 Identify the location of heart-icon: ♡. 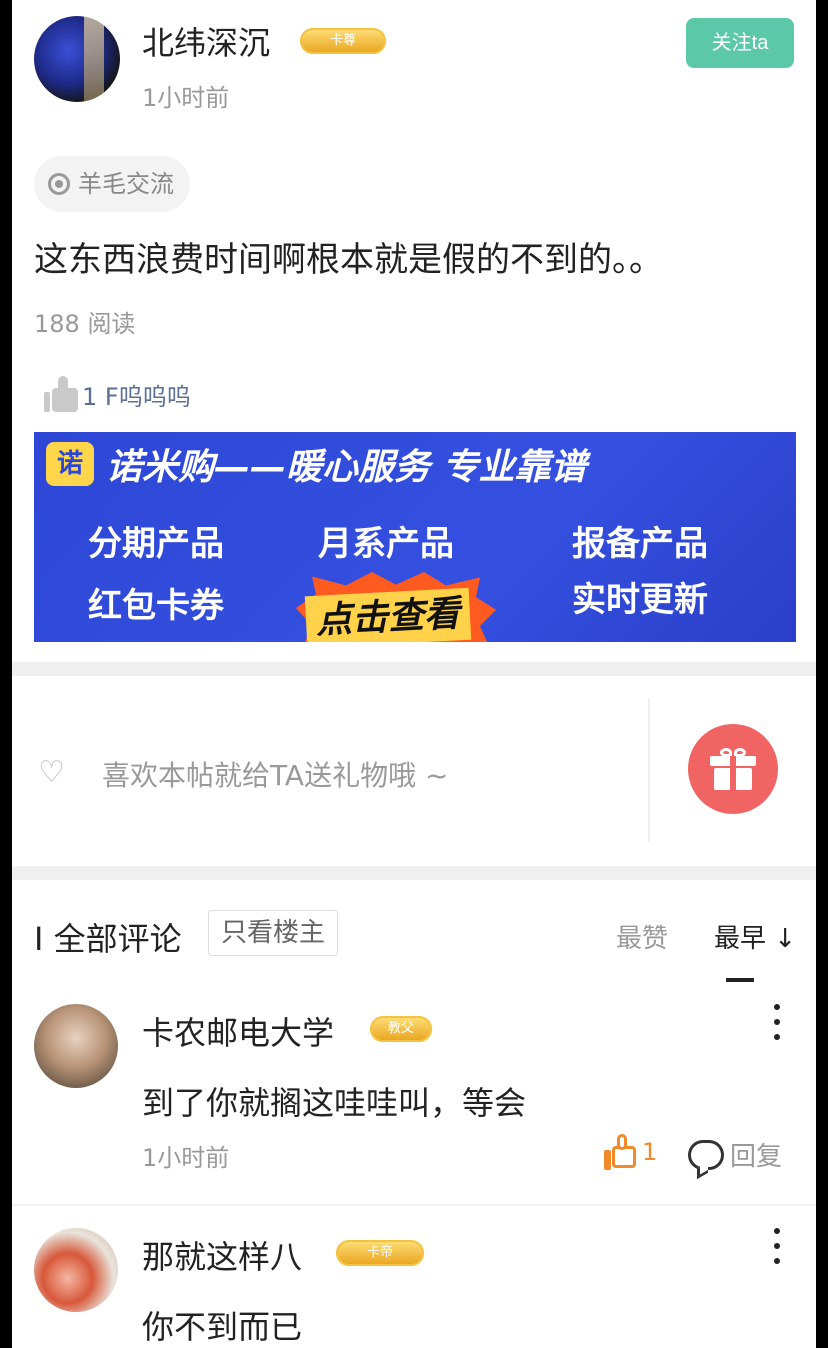
(51, 773).